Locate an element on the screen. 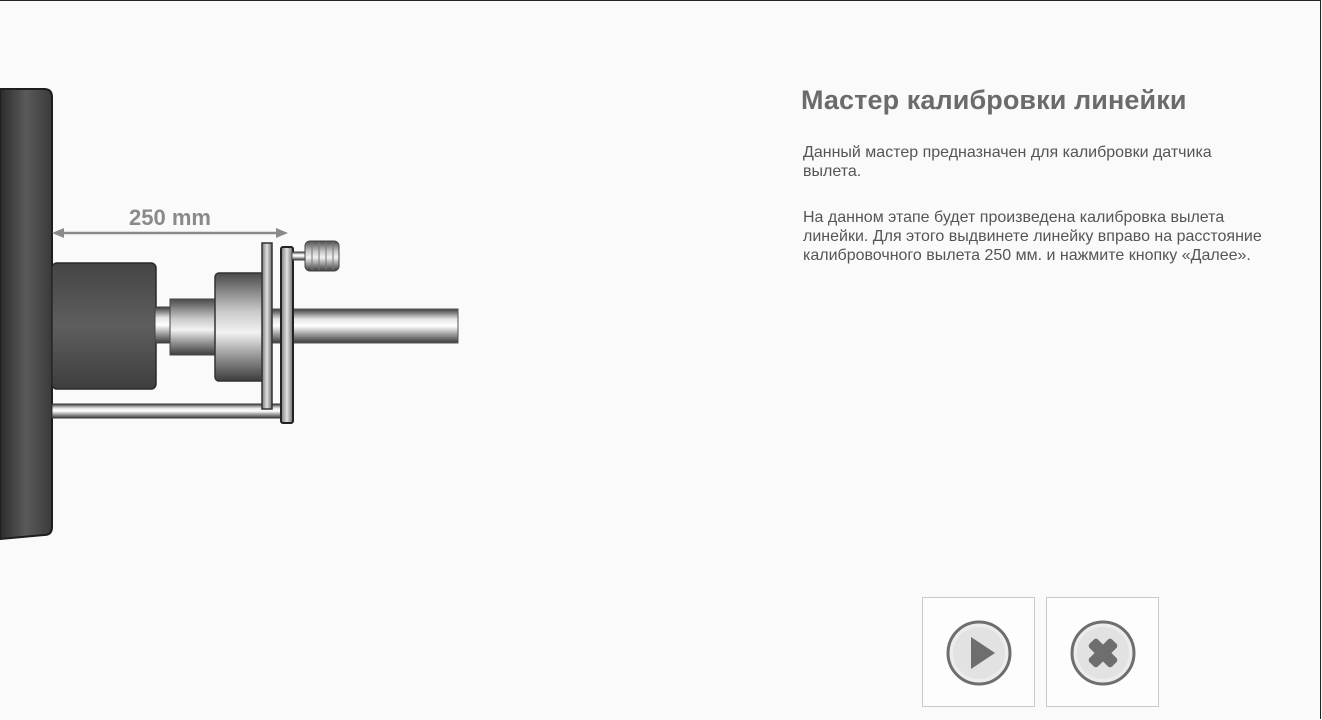 Image resolution: width=1322 pixels, height=720 pixels. next-button is located at coordinates (978, 652).